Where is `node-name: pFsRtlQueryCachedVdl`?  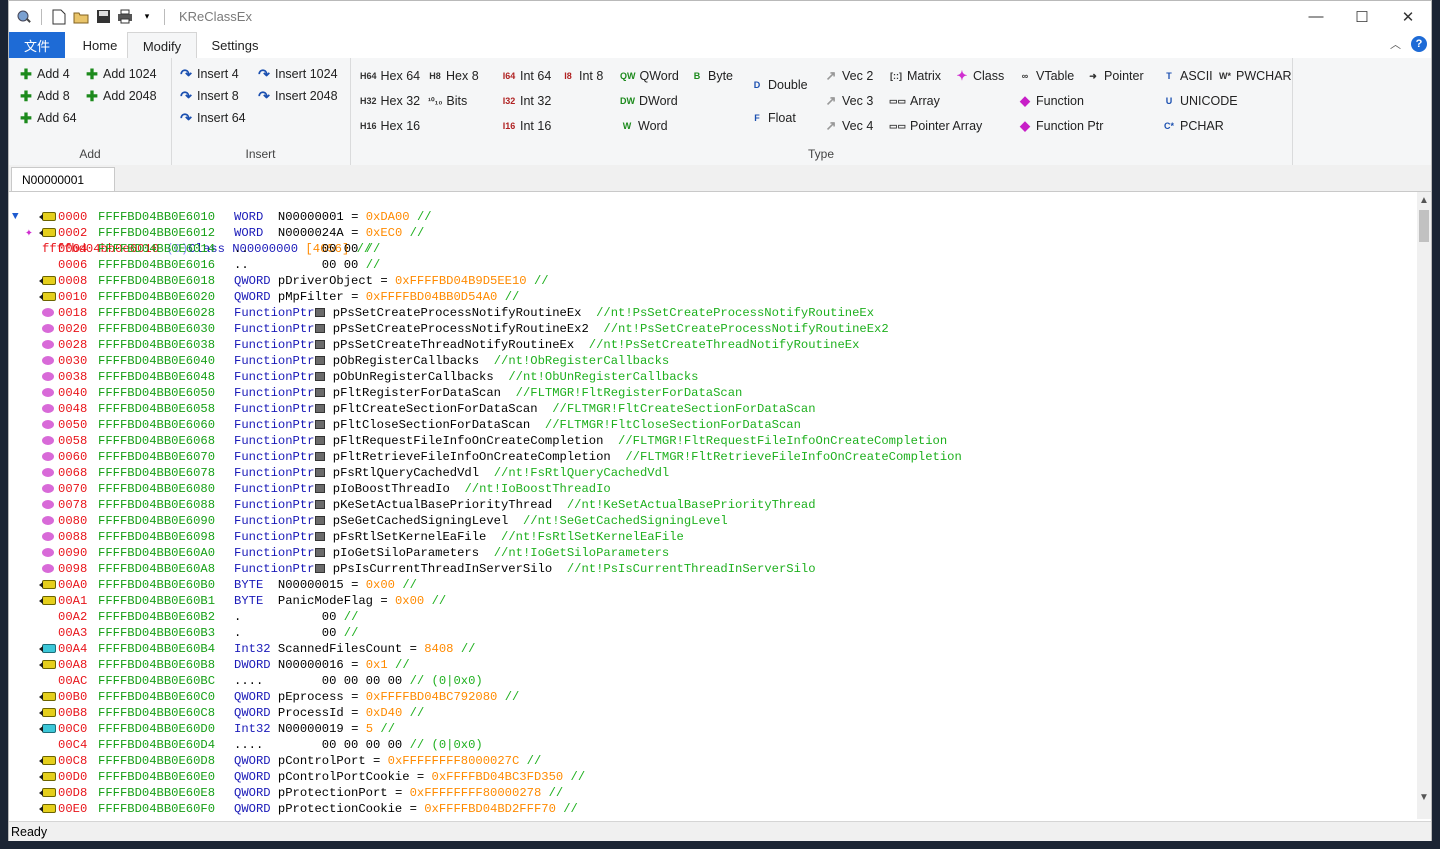 node-name: pFsRtlQueryCachedVdl is located at coordinates (406, 473).